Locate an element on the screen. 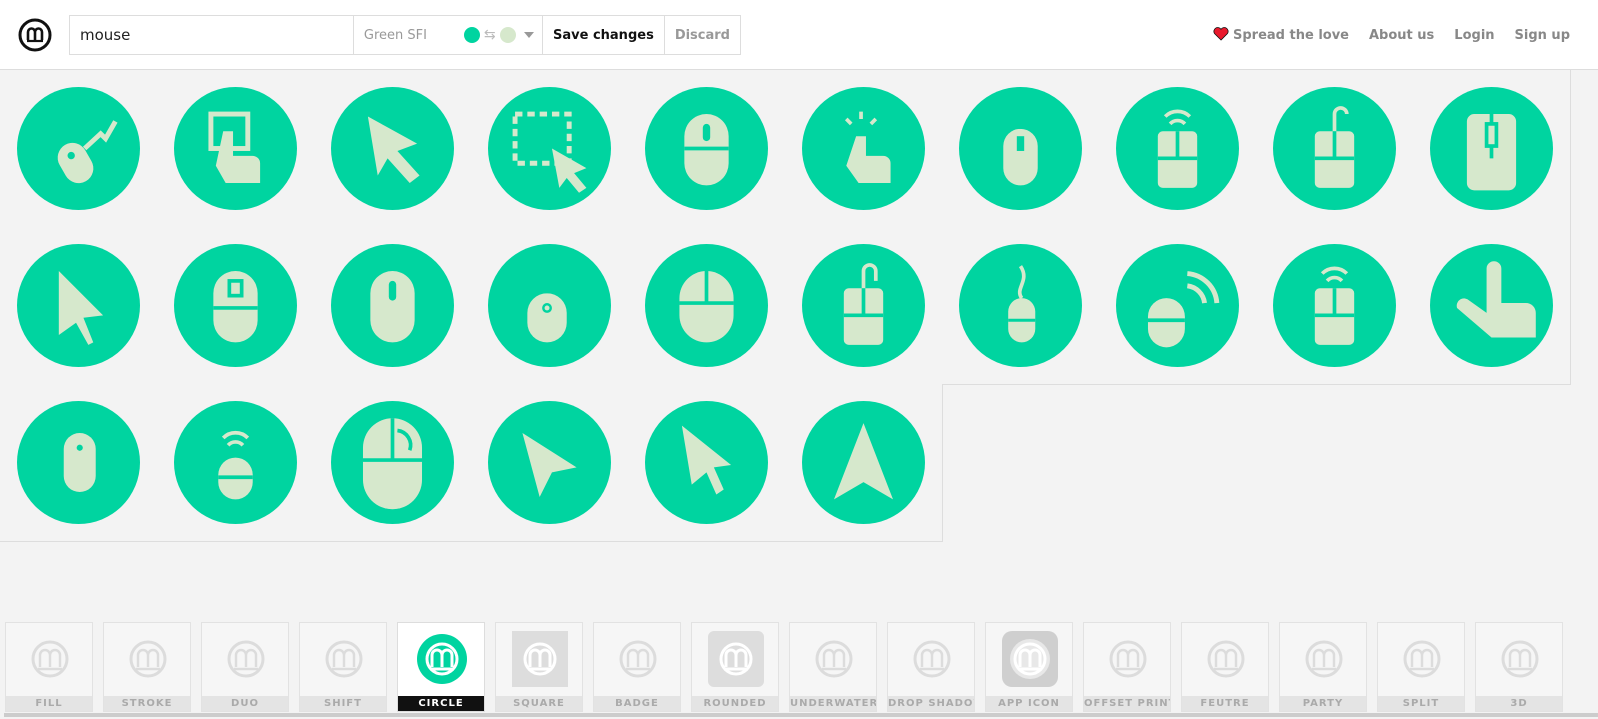 This screenshot has width=1598, height=719. mouse-large-icon is located at coordinates (392, 462).